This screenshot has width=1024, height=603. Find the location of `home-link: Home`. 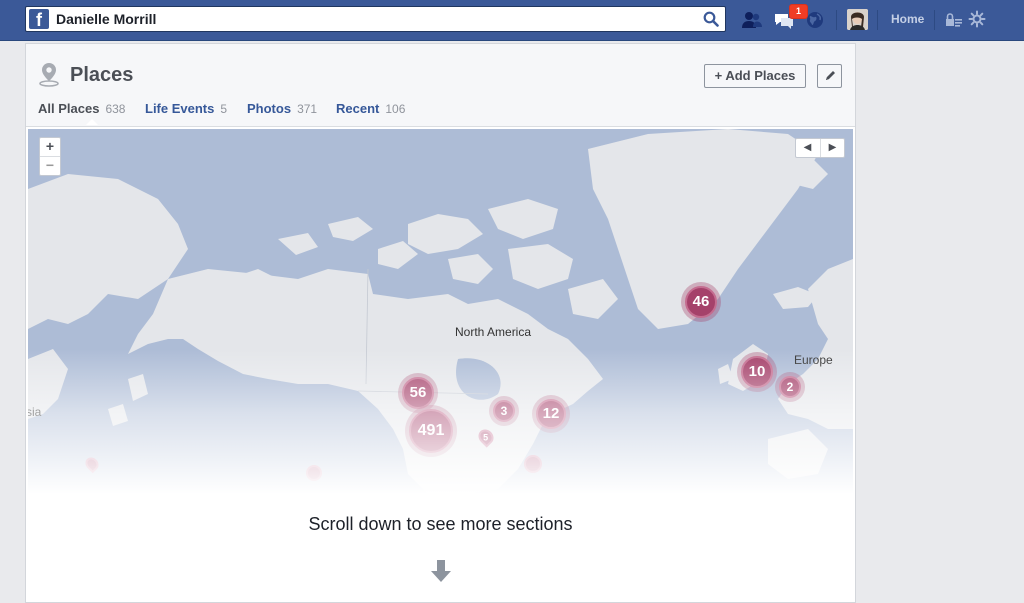

home-link: Home is located at coordinates (907, 19).